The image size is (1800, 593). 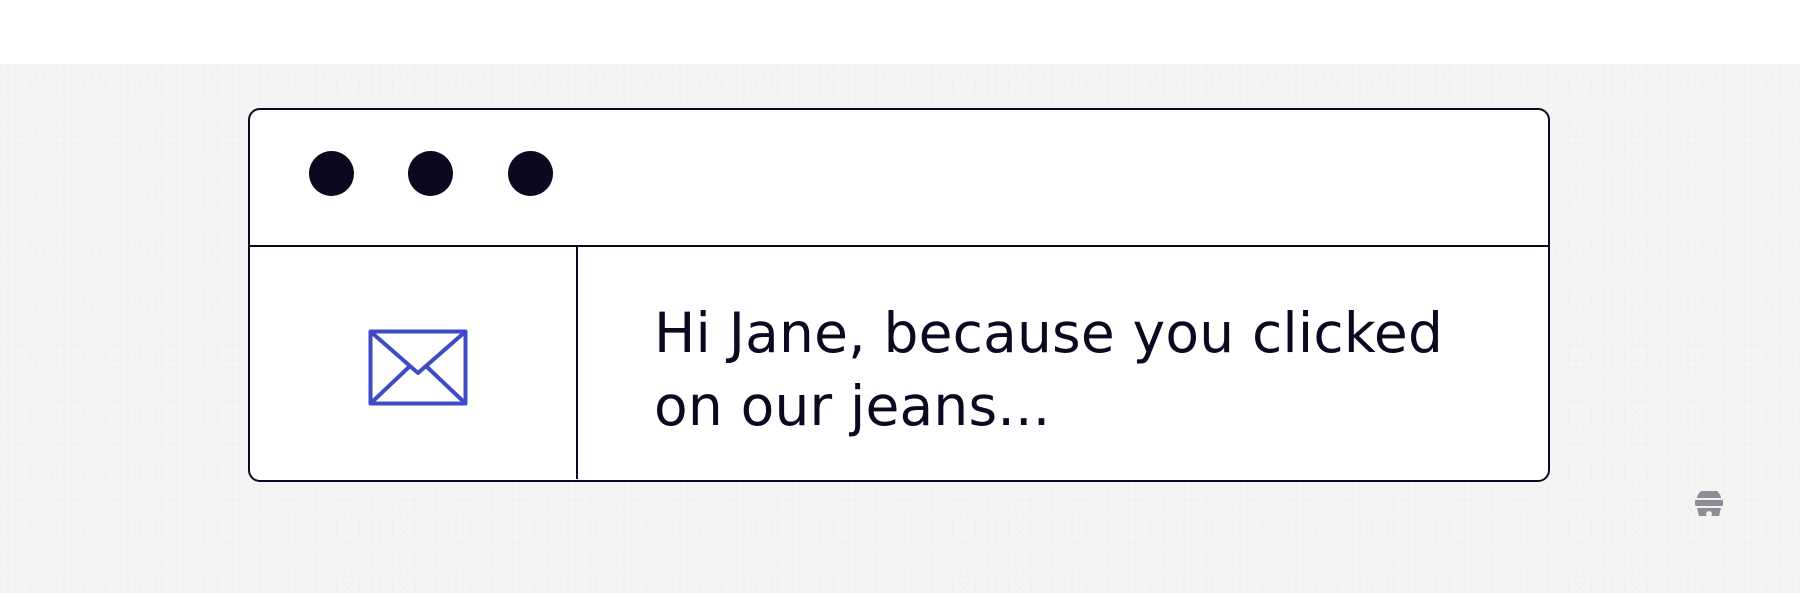 What do you see at coordinates (418, 367) in the screenshot?
I see `envelope-icon` at bounding box center [418, 367].